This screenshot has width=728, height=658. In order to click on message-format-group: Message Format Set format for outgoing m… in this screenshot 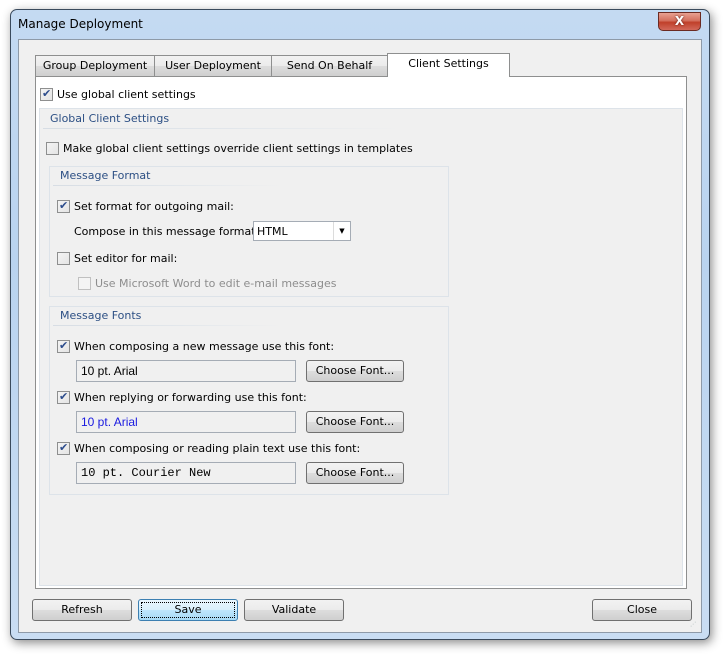, I will do `click(249, 231)`.